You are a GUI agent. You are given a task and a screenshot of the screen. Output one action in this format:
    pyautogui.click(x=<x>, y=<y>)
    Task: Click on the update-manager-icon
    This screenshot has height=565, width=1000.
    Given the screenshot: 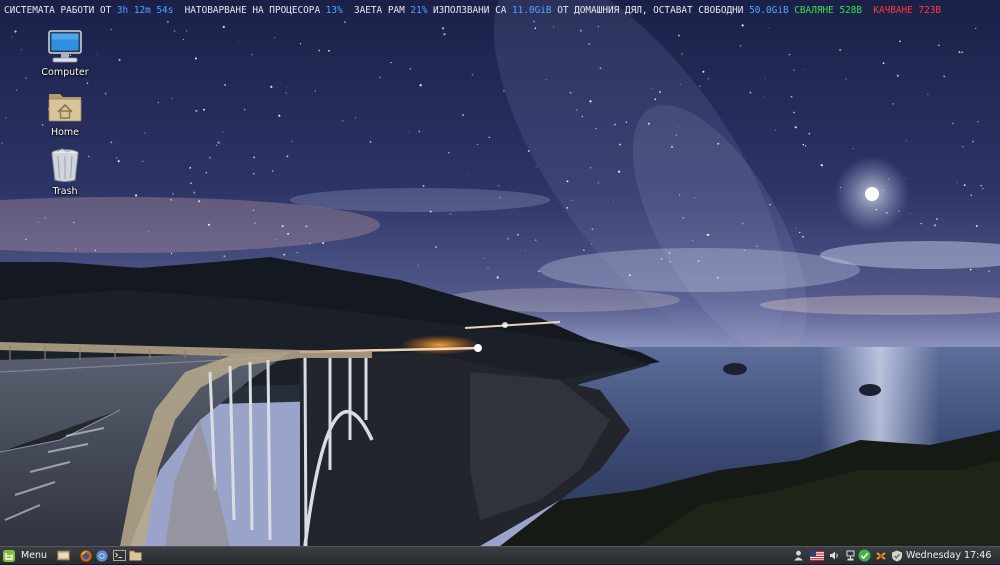 What is the action you would take?
    pyautogui.click(x=864, y=555)
    